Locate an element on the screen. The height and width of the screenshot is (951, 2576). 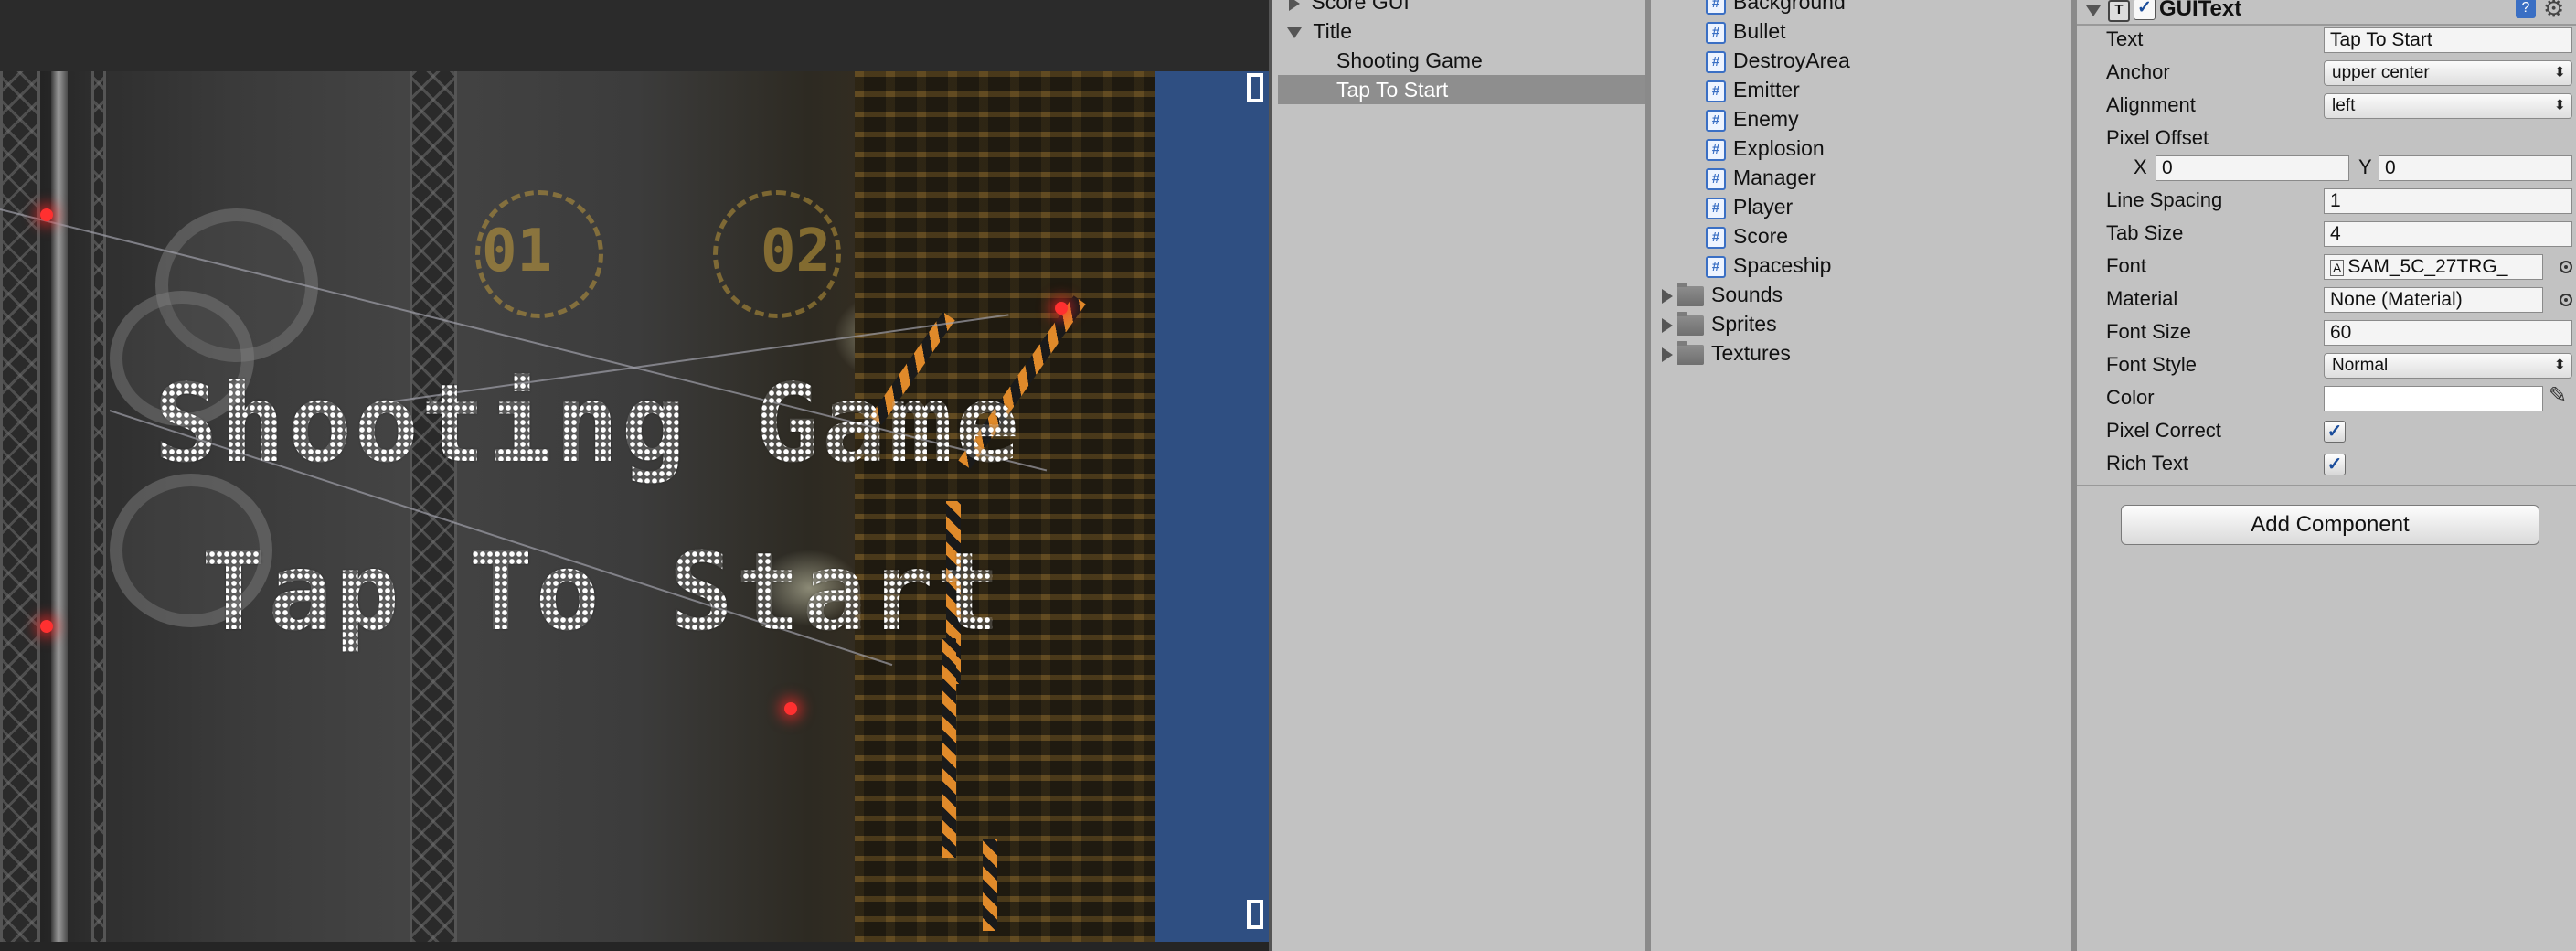
script-label: Emitter is located at coordinates (1766, 90).